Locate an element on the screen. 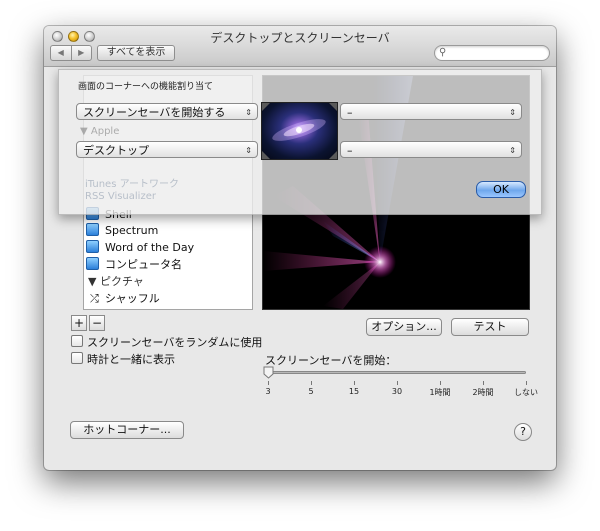  list-item: コンピュータ名 is located at coordinates (134, 265).